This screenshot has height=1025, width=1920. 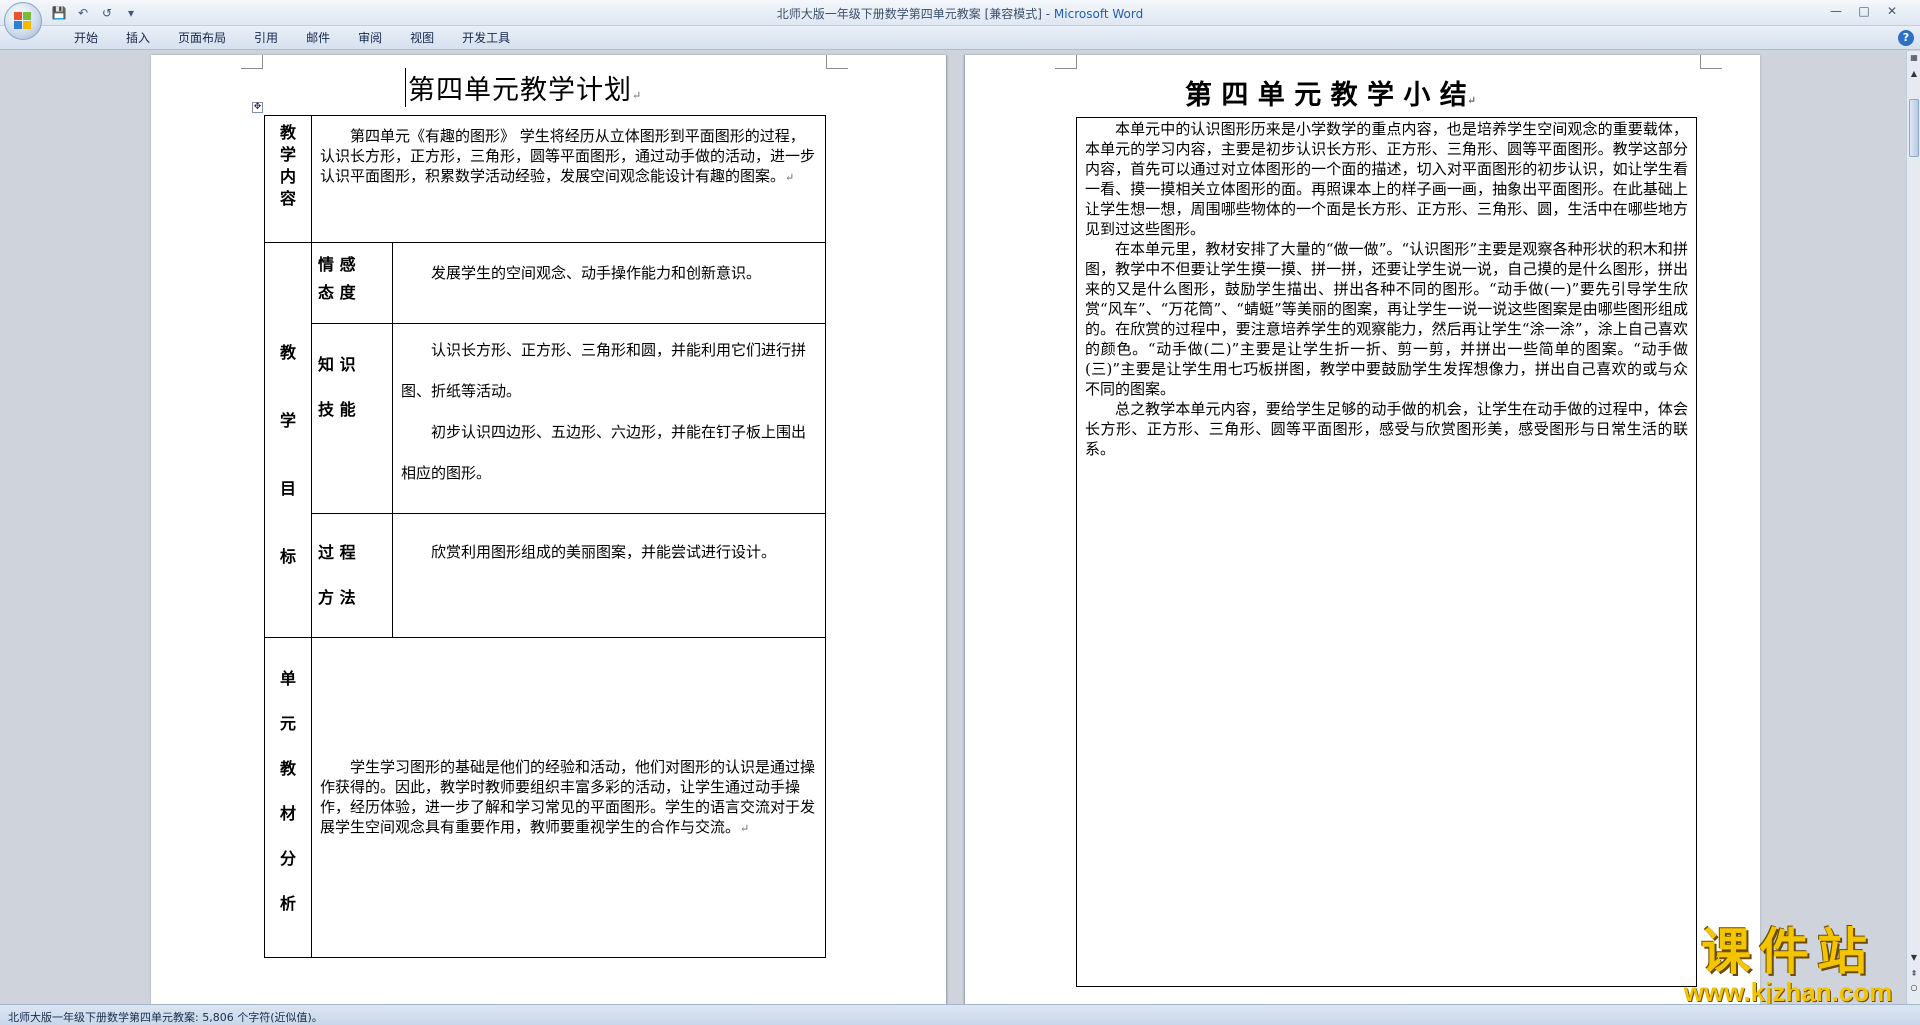 I want to click on status-bar: 北师大版一年级下册数学第四单元教案: 5,806 个字符(近似值)。, so click(x=960, y=1014).